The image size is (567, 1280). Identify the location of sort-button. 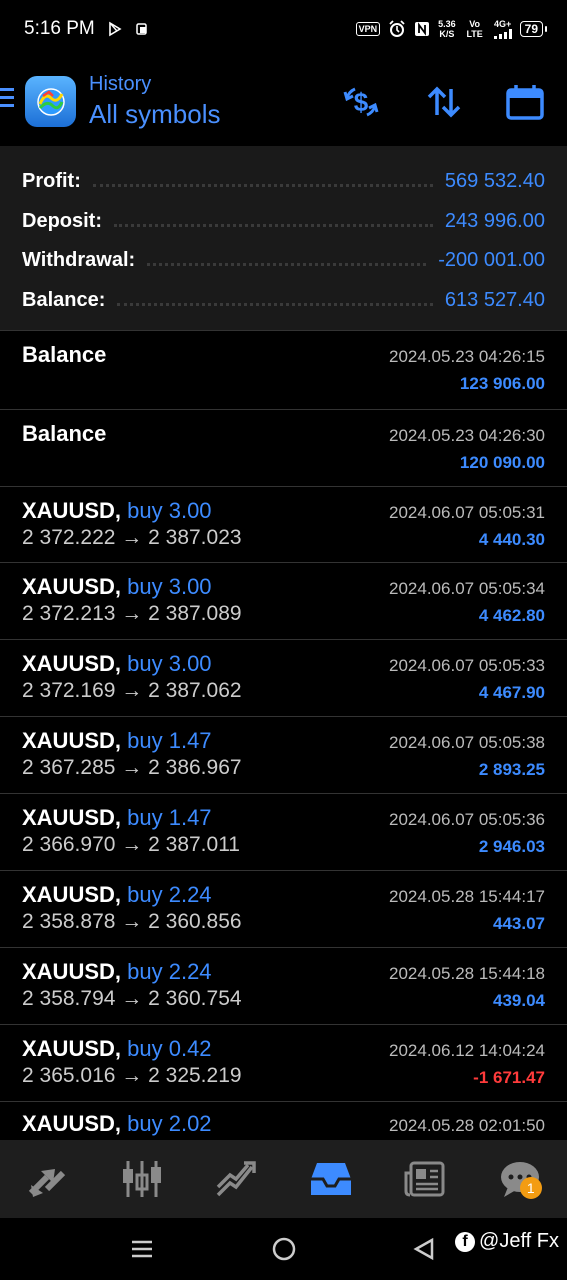
(444, 102).